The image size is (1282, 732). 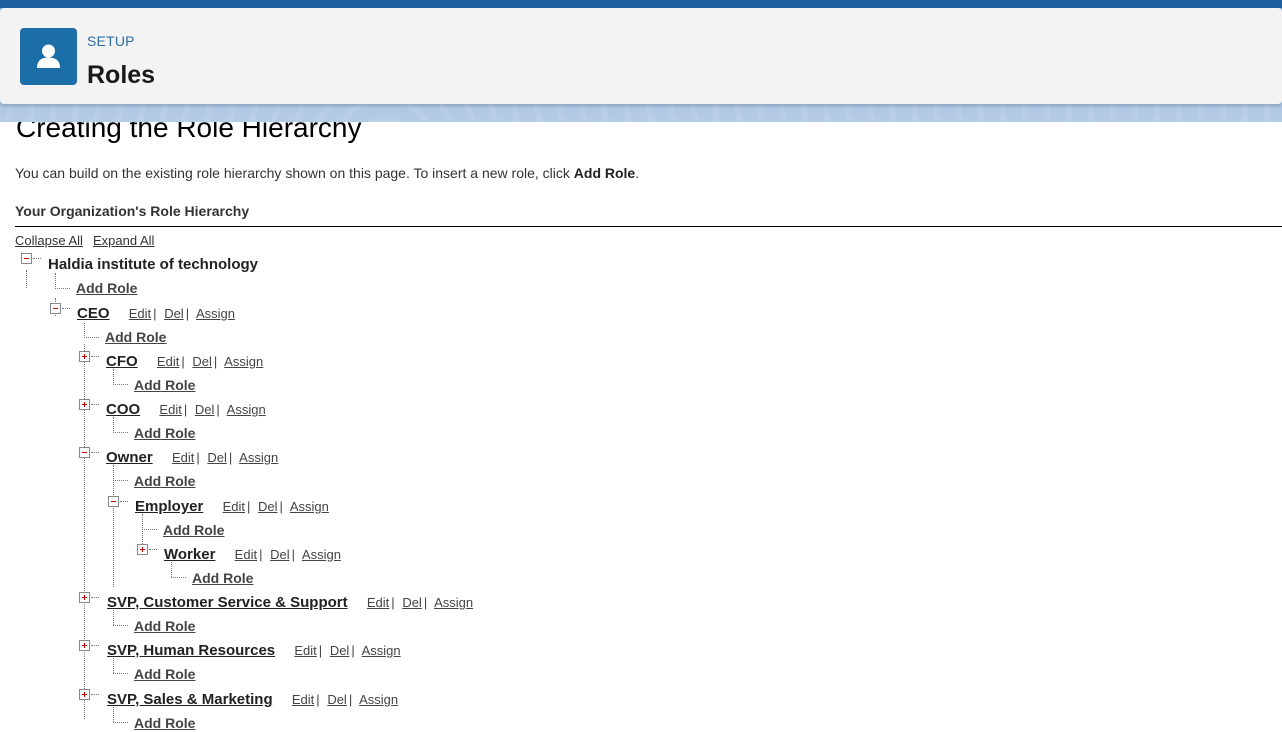 What do you see at coordinates (132, 211) in the screenshot?
I see `section-title: Your Organization's Role Hierarchy` at bounding box center [132, 211].